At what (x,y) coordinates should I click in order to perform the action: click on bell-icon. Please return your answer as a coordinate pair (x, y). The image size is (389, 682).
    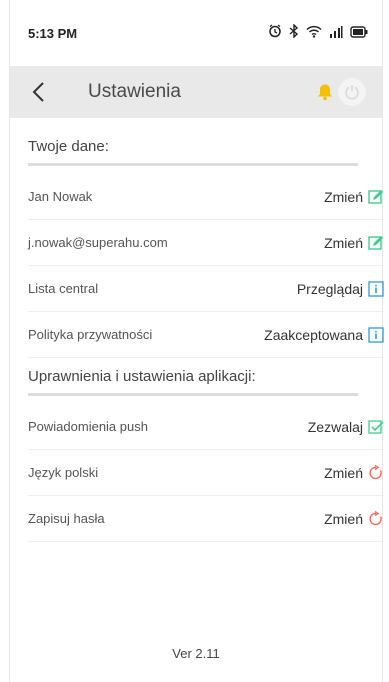
    Looking at the image, I should click on (325, 92).